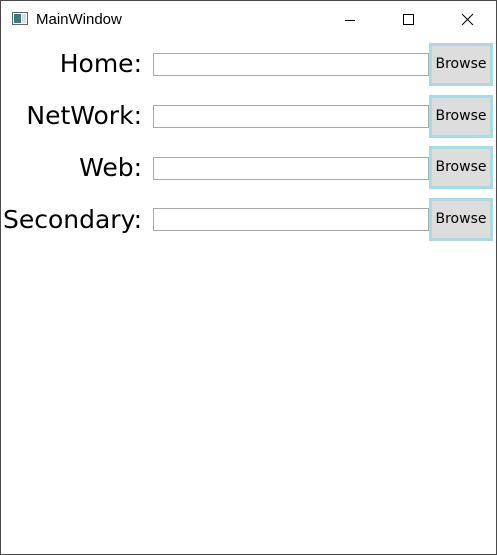 This screenshot has width=497, height=555. Describe the element at coordinates (100, 63) in the screenshot. I see `home-label: Home:` at that location.